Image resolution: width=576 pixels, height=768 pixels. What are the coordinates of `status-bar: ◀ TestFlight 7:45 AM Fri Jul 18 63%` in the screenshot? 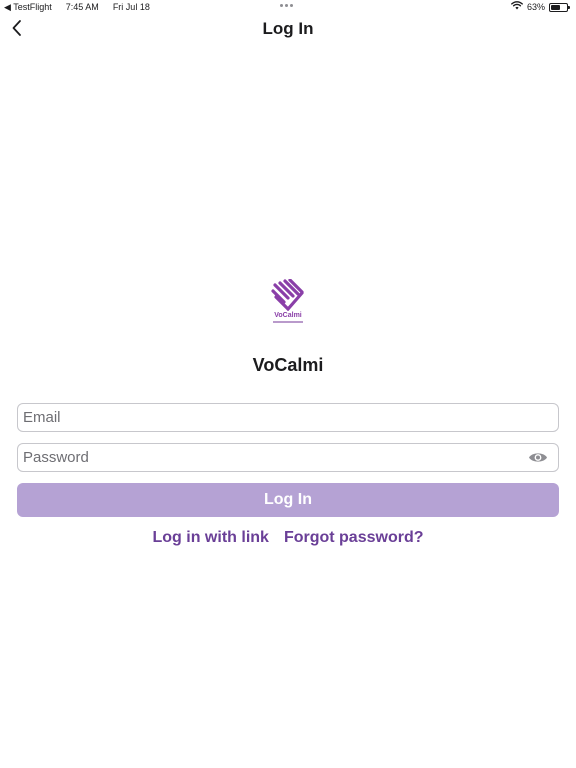 It's located at (288, 7).